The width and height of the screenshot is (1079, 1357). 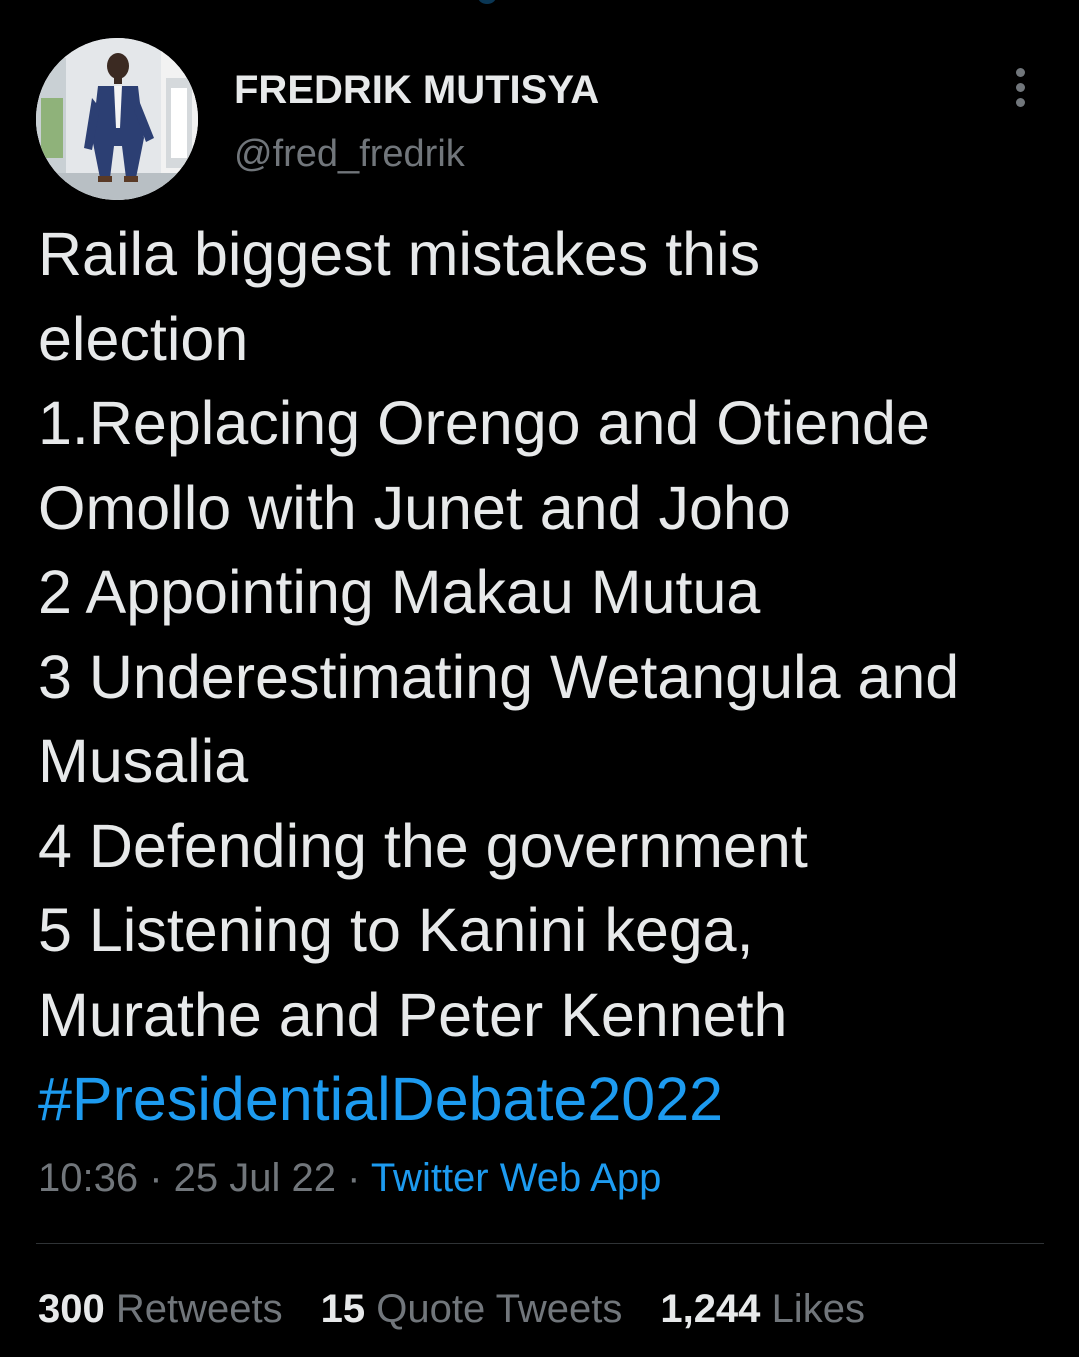 I want to click on tweet-meta: 10:36 · 25 Jul 22 · Twitter Web App, so click(x=349, y=1178).